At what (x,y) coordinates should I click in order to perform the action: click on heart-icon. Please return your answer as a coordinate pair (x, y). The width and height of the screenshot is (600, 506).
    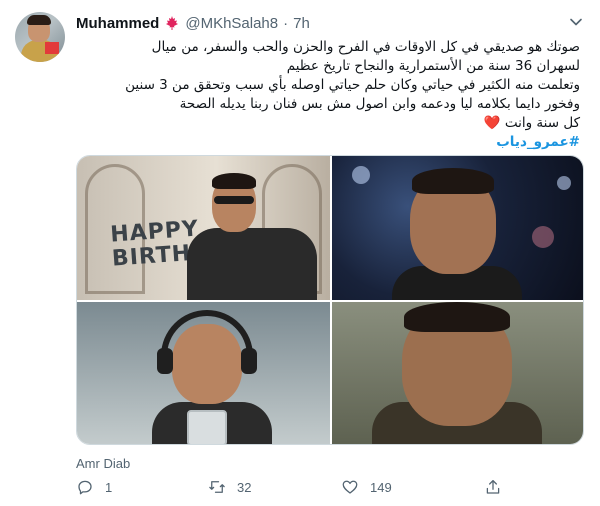
    Looking at the image, I should click on (350, 487).